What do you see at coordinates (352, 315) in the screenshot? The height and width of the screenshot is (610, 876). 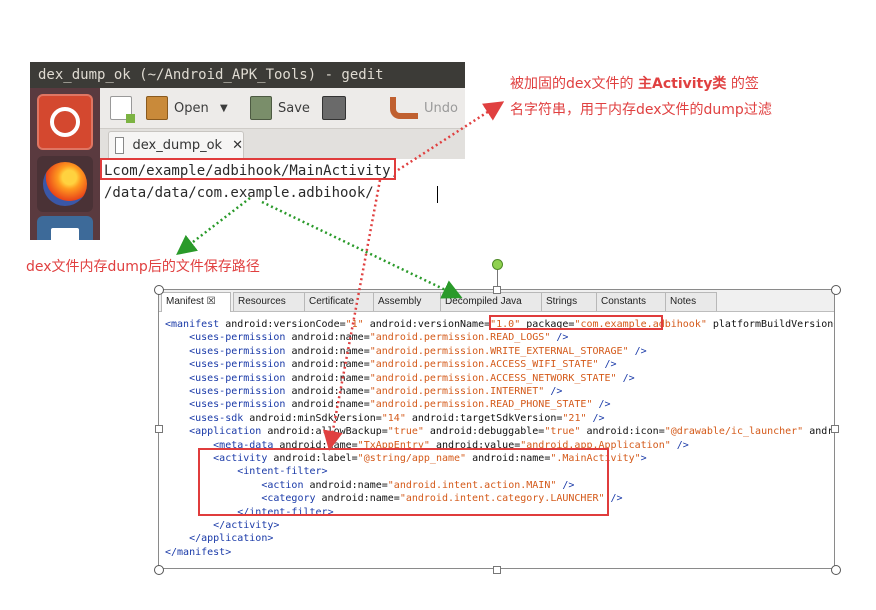 I see `arrow-to-manifest-package` at bounding box center [352, 315].